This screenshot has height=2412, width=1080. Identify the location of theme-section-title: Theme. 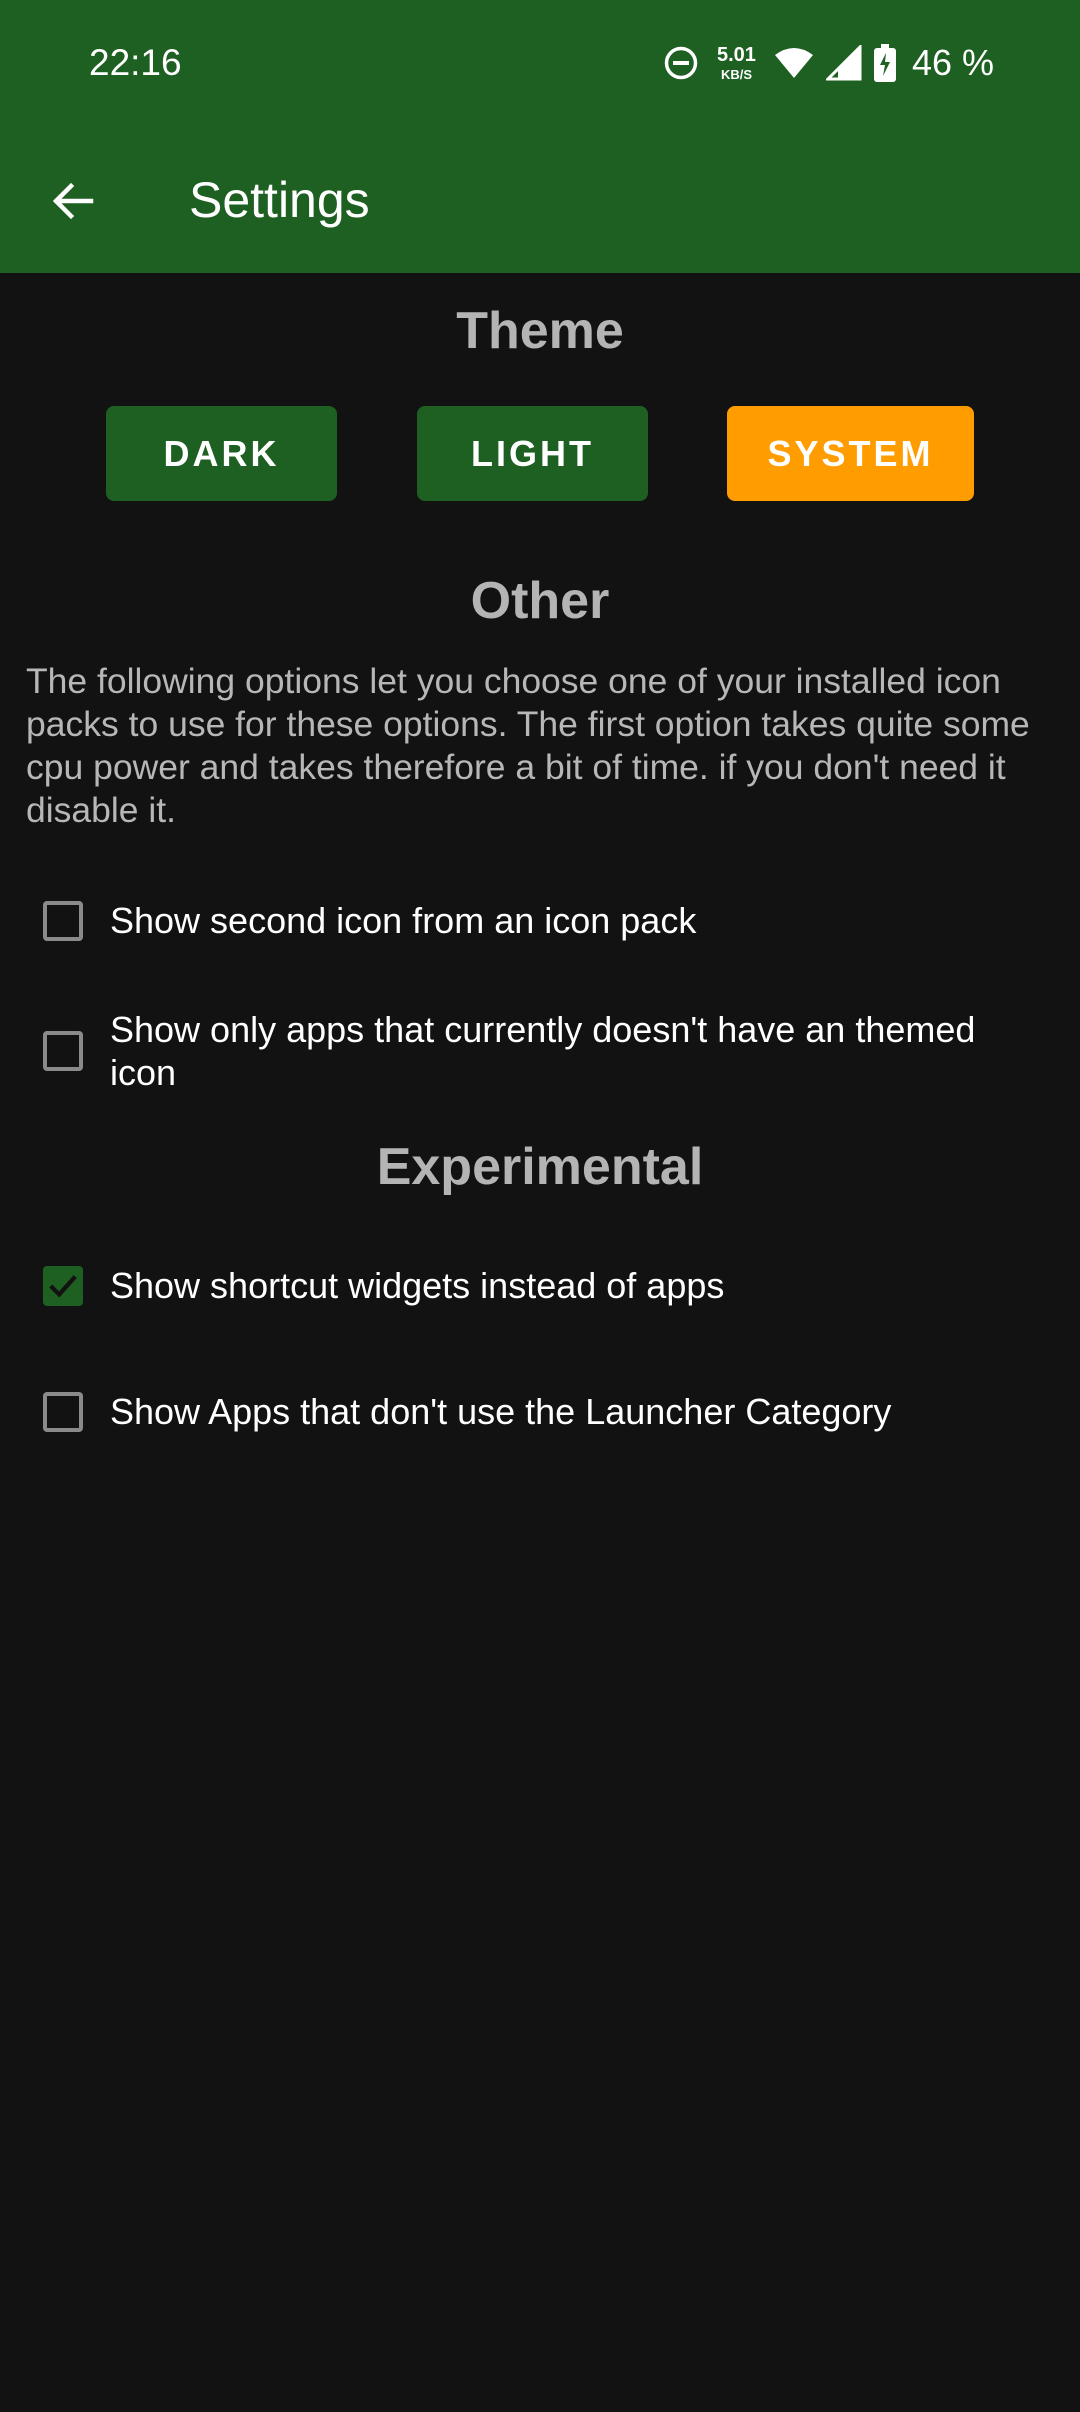
(540, 331).